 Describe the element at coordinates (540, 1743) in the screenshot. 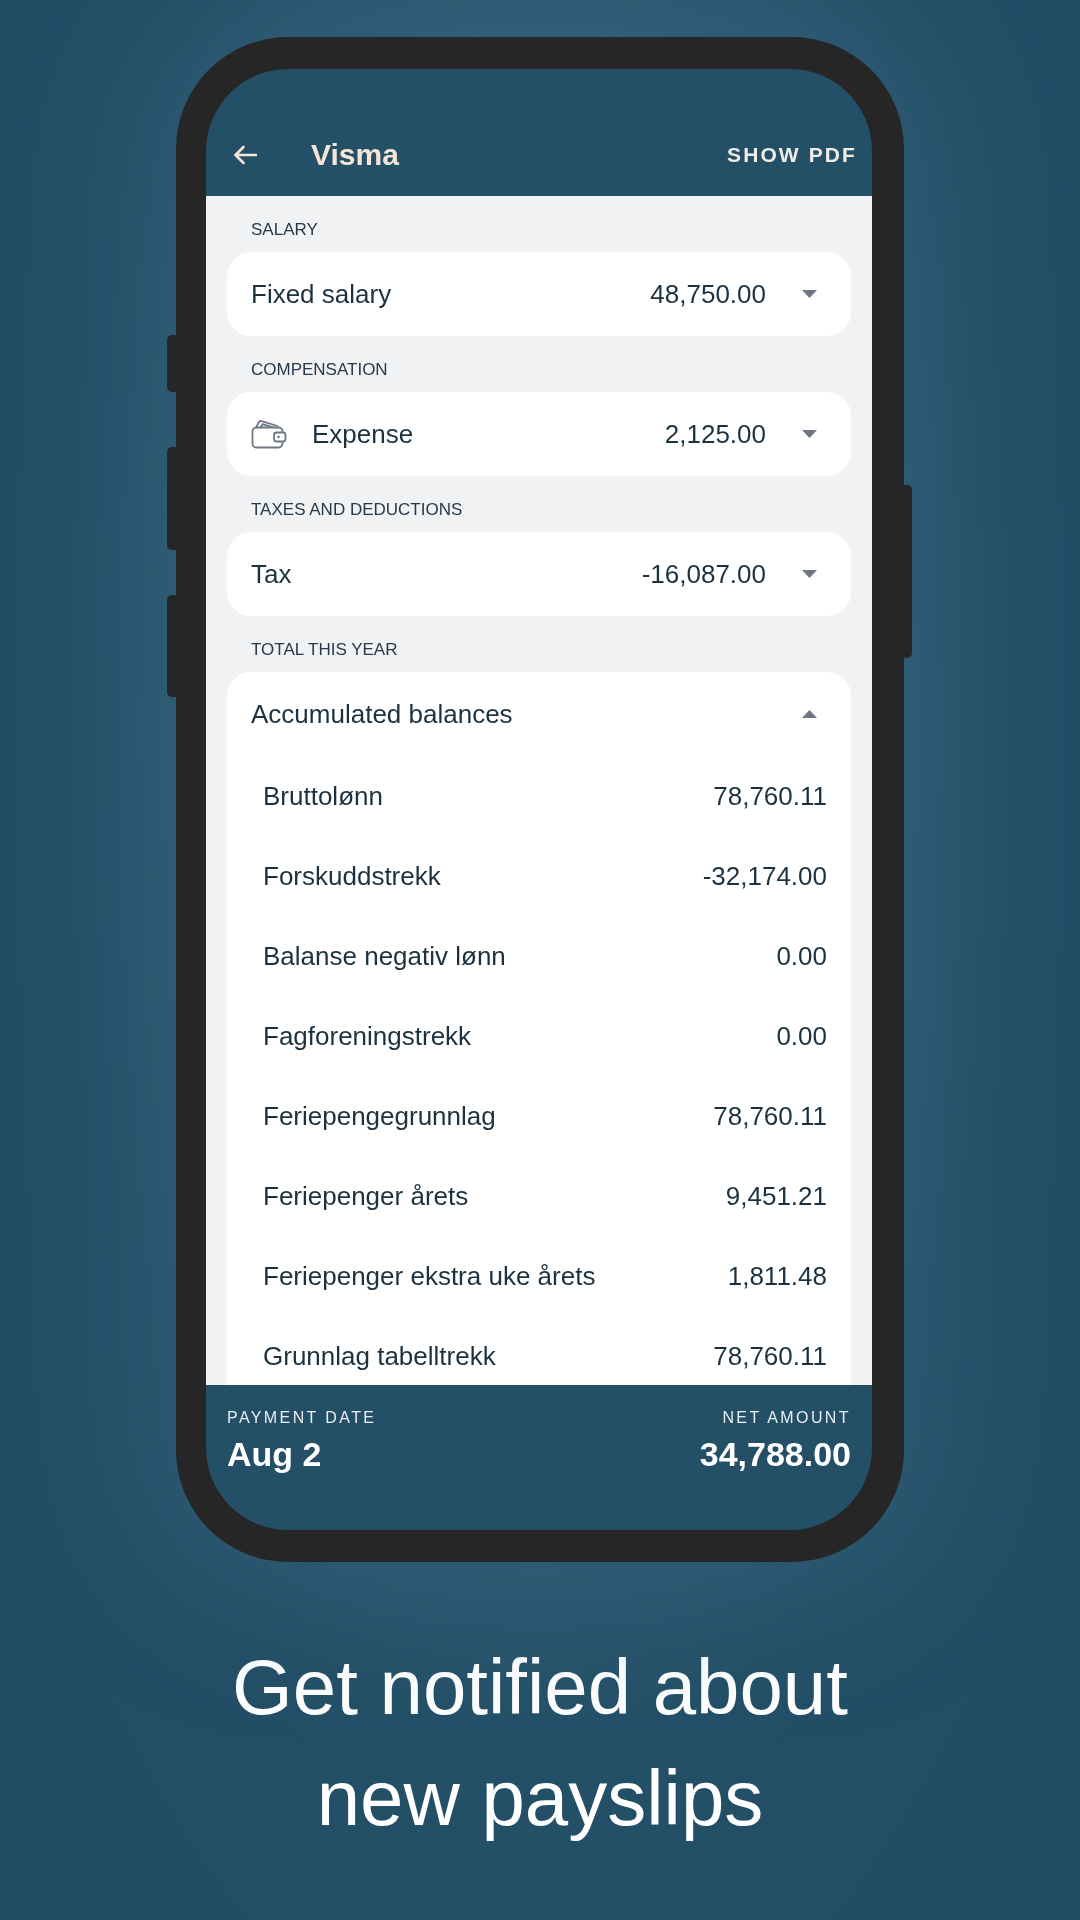

I see `tagline-text: Get notified about new payslips` at that location.